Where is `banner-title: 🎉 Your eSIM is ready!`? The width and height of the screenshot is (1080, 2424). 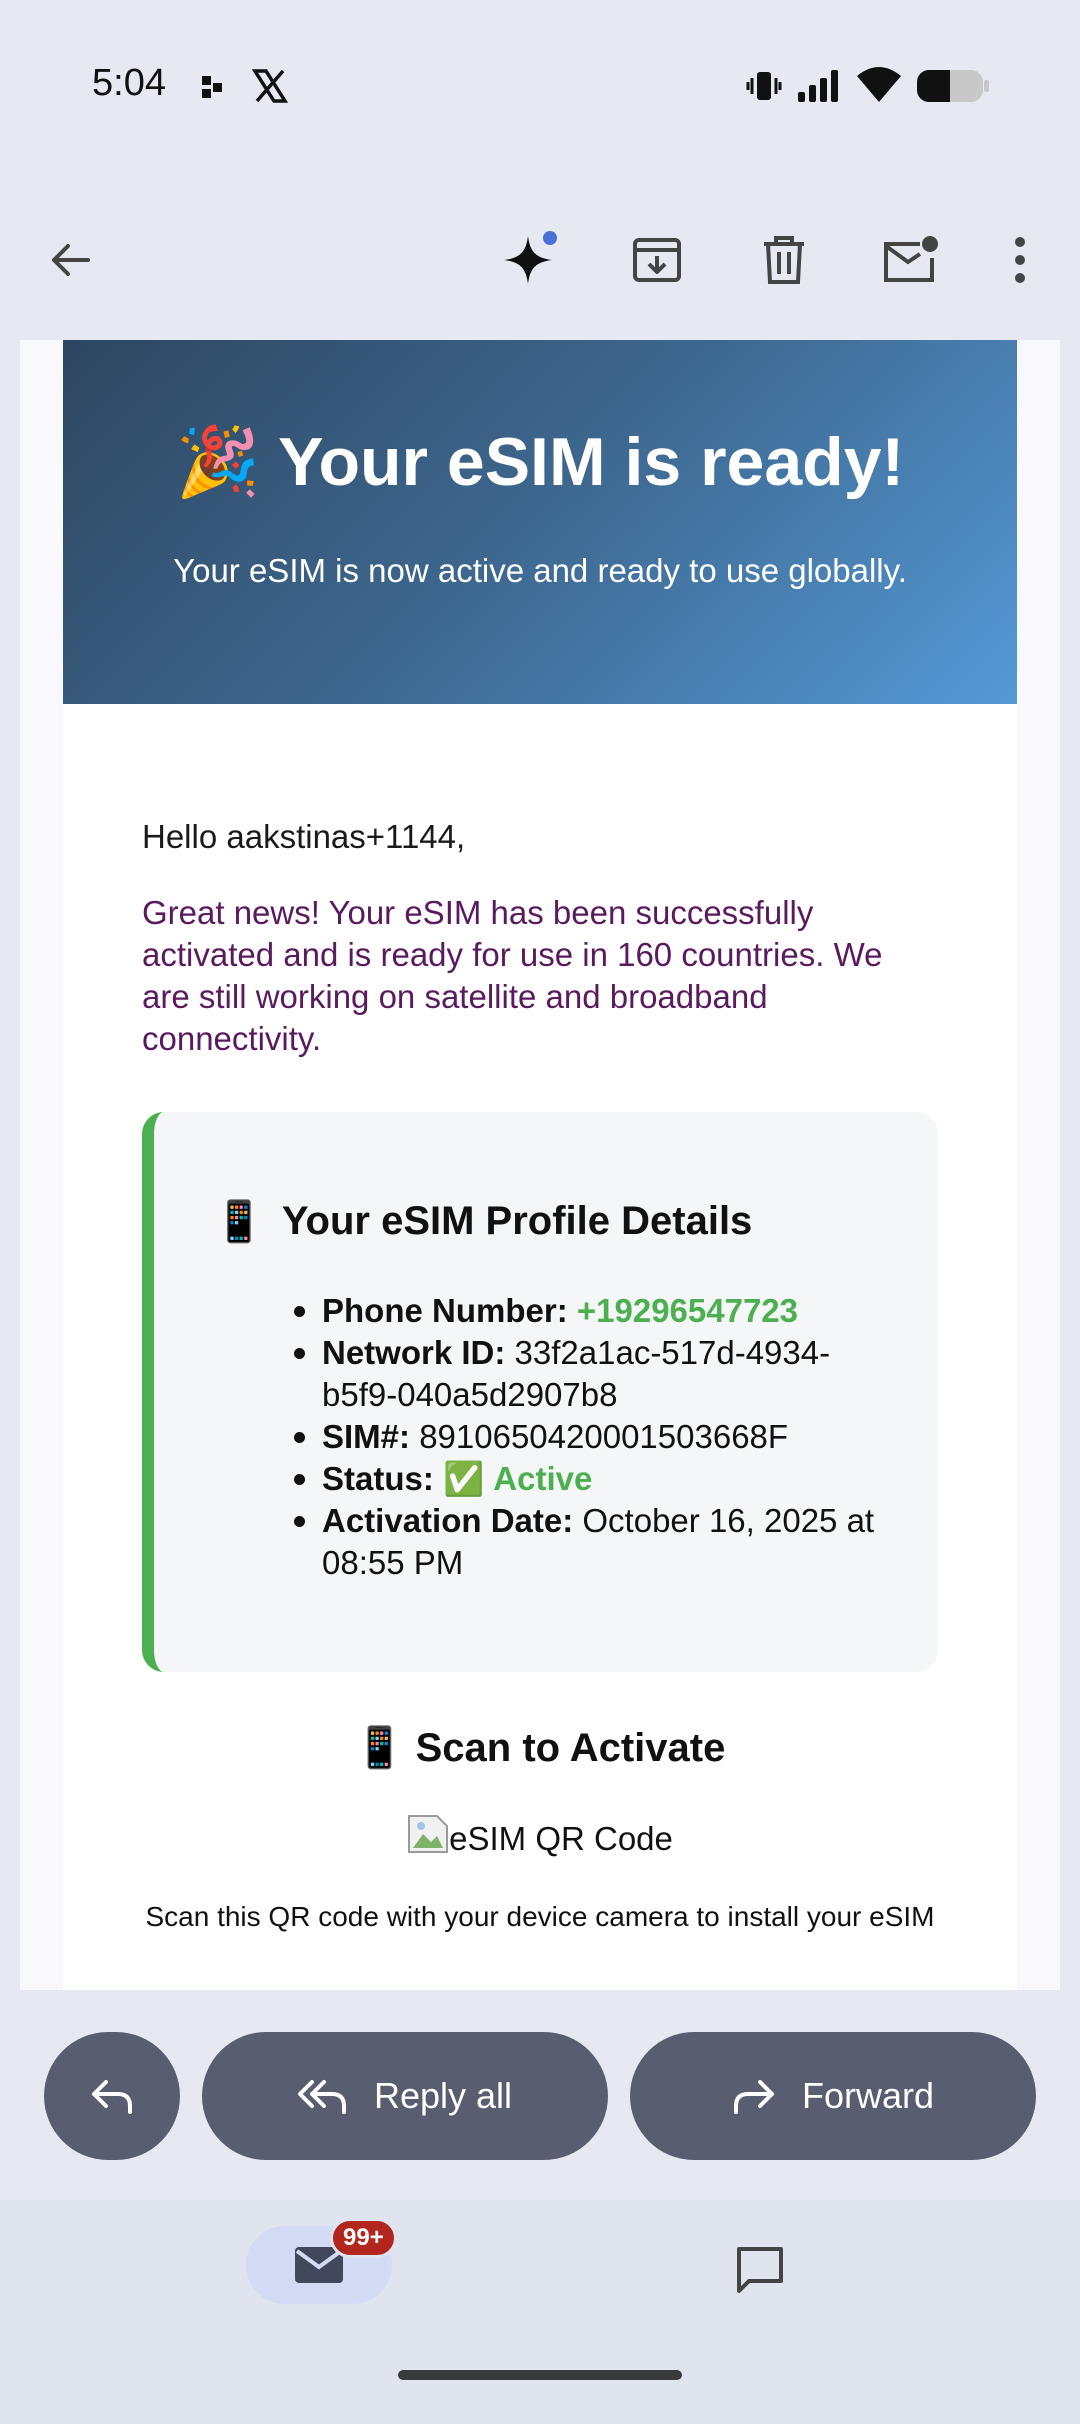
banner-title: 🎉 Your eSIM is ready! is located at coordinates (540, 462).